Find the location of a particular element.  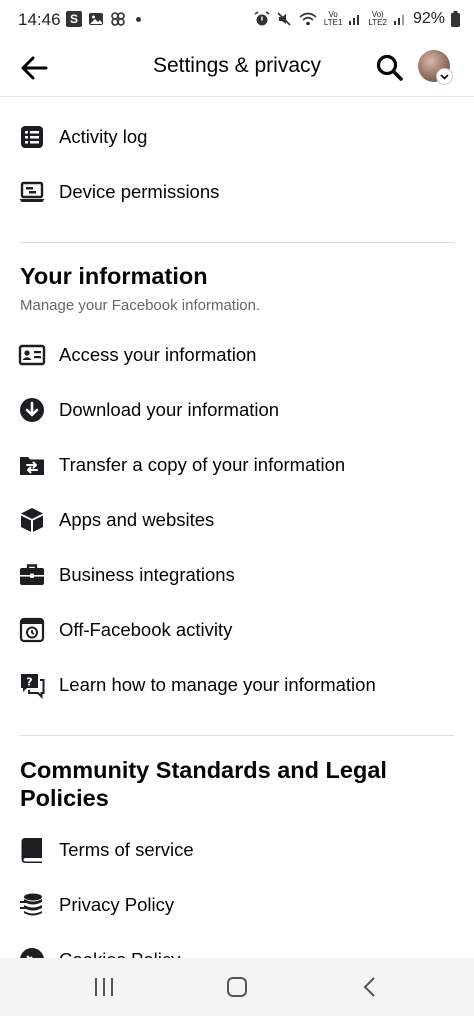

id-card-icon is located at coordinates (32, 354).